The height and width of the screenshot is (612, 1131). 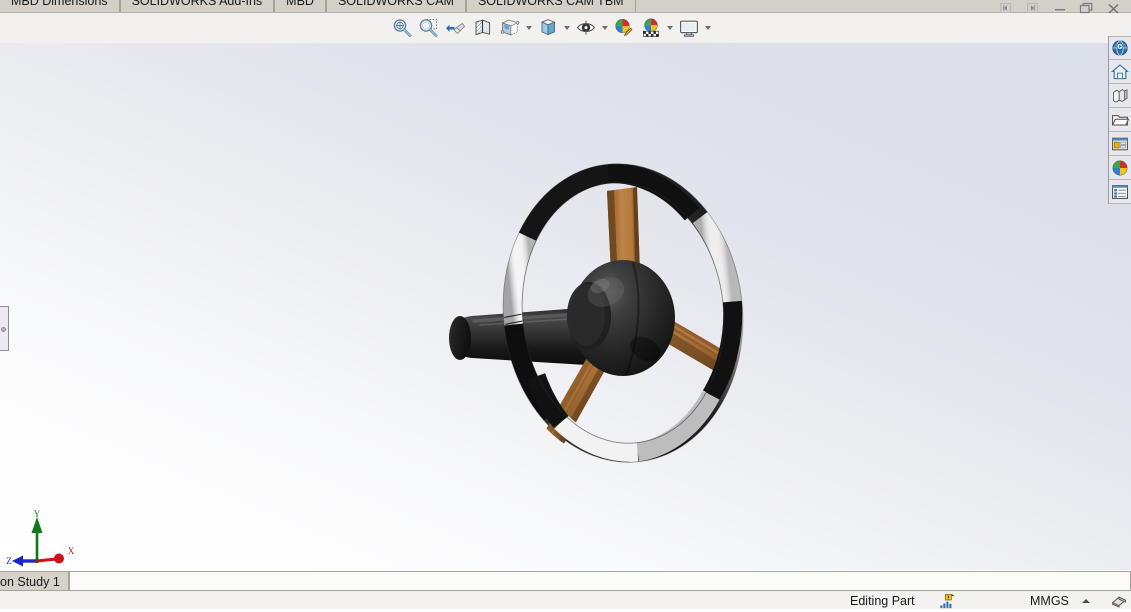 What do you see at coordinates (550, 6) in the screenshot?
I see `ribbon-tab-solidworks-cam-tbm: SOLIDWORKS CAM TBM` at bounding box center [550, 6].